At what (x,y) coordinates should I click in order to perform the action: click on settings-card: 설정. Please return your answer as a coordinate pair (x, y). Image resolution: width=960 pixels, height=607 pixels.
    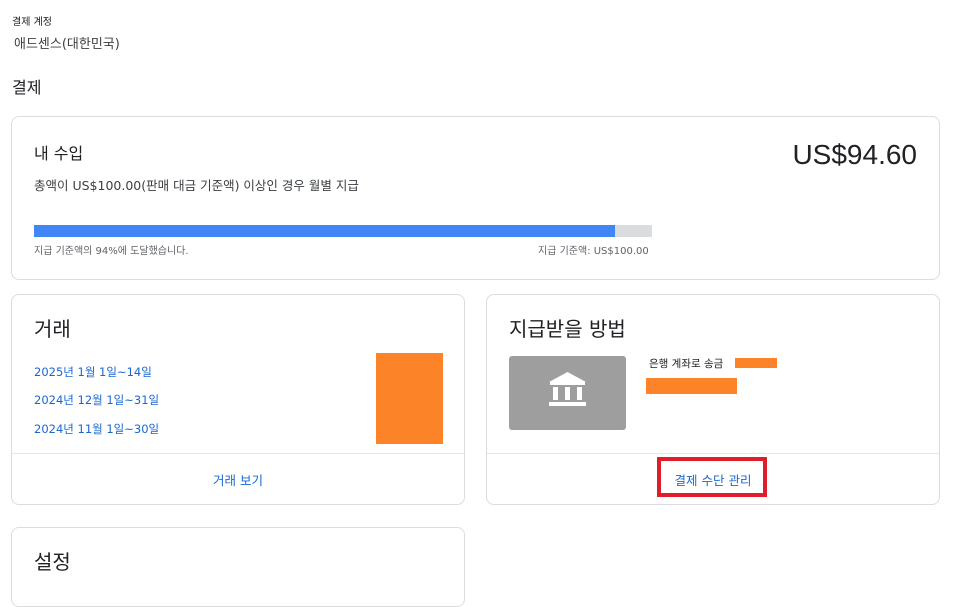
    Looking at the image, I should click on (238, 567).